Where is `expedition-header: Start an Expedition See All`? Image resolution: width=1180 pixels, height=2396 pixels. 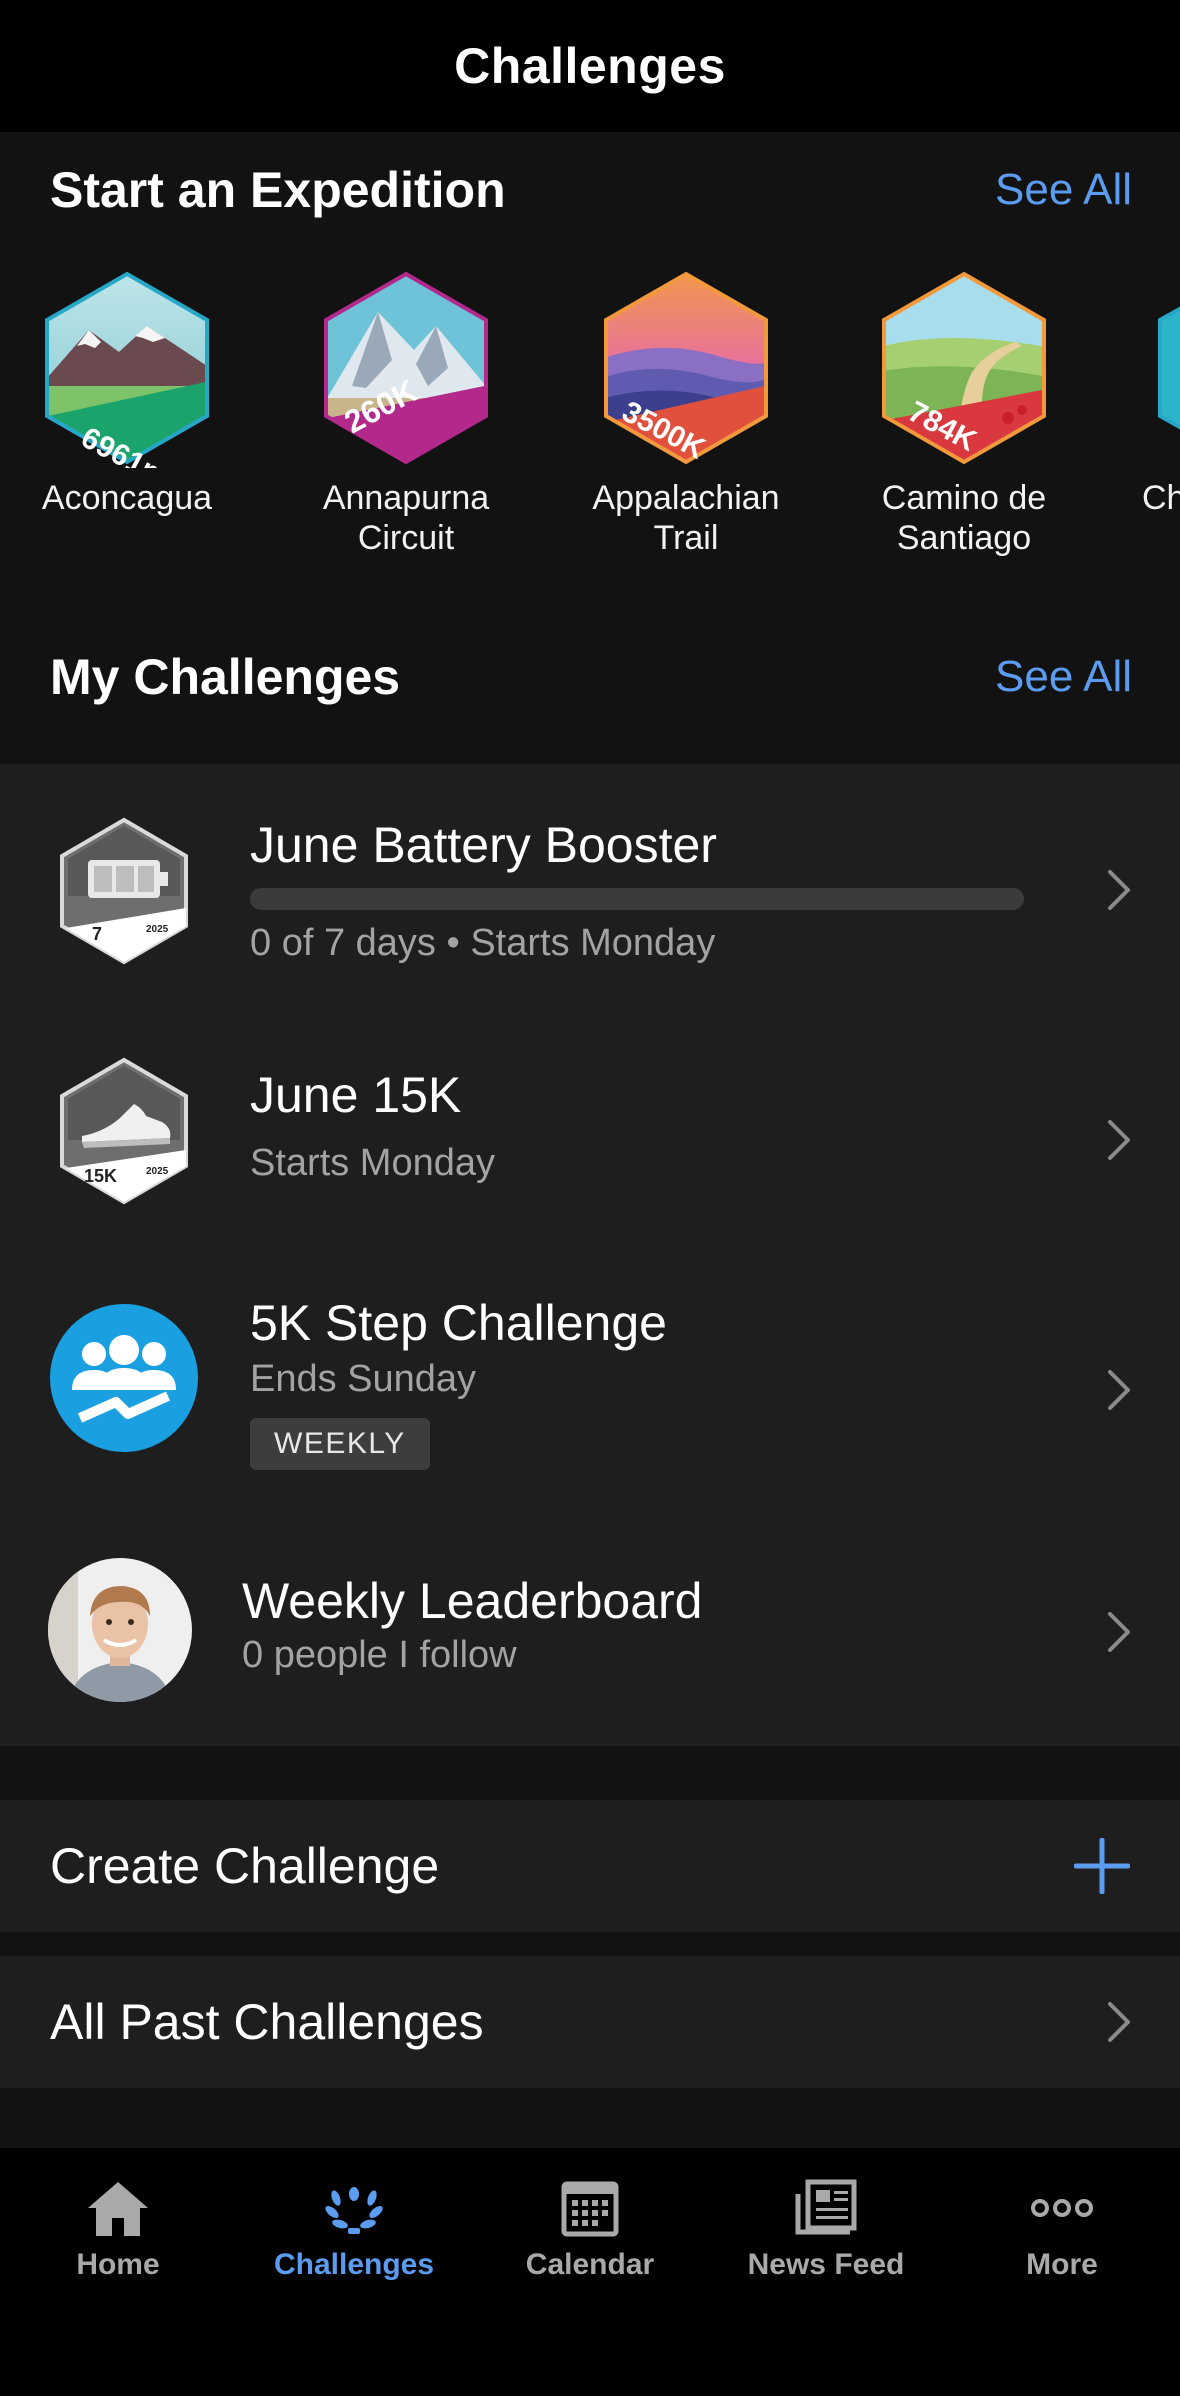
expedition-header: Start an Expedition See All is located at coordinates (591, 190).